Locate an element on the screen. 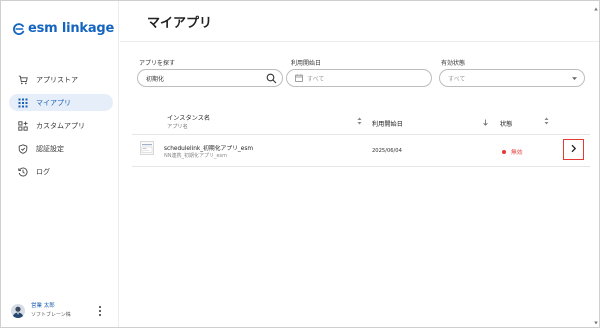  column-subheader-app: アプリ名 is located at coordinates (177, 127).